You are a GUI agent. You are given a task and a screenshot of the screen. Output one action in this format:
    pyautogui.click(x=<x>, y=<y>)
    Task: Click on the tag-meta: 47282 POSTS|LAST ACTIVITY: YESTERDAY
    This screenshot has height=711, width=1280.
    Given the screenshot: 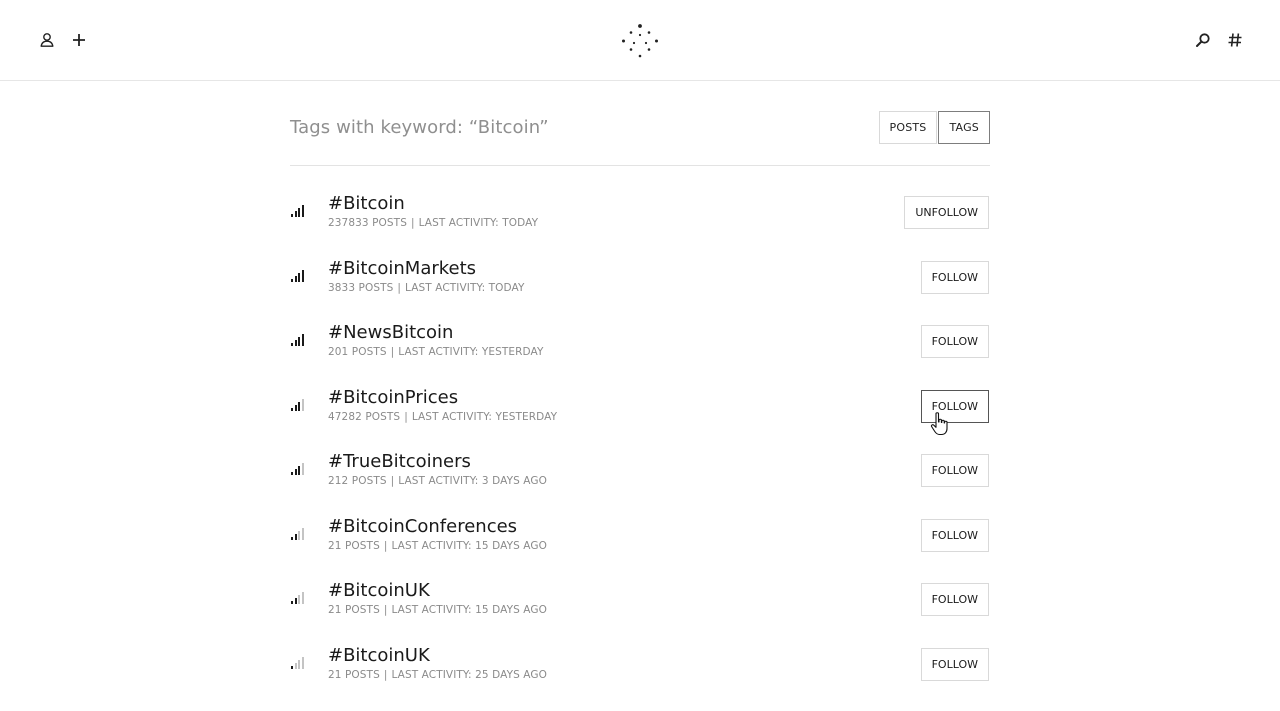 What is the action you would take?
    pyautogui.click(x=442, y=417)
    